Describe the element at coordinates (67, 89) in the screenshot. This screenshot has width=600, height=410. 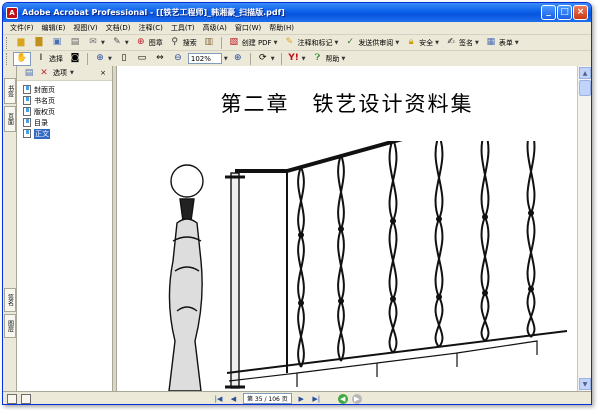
I see `bookmark-item: 封面页` at that location.